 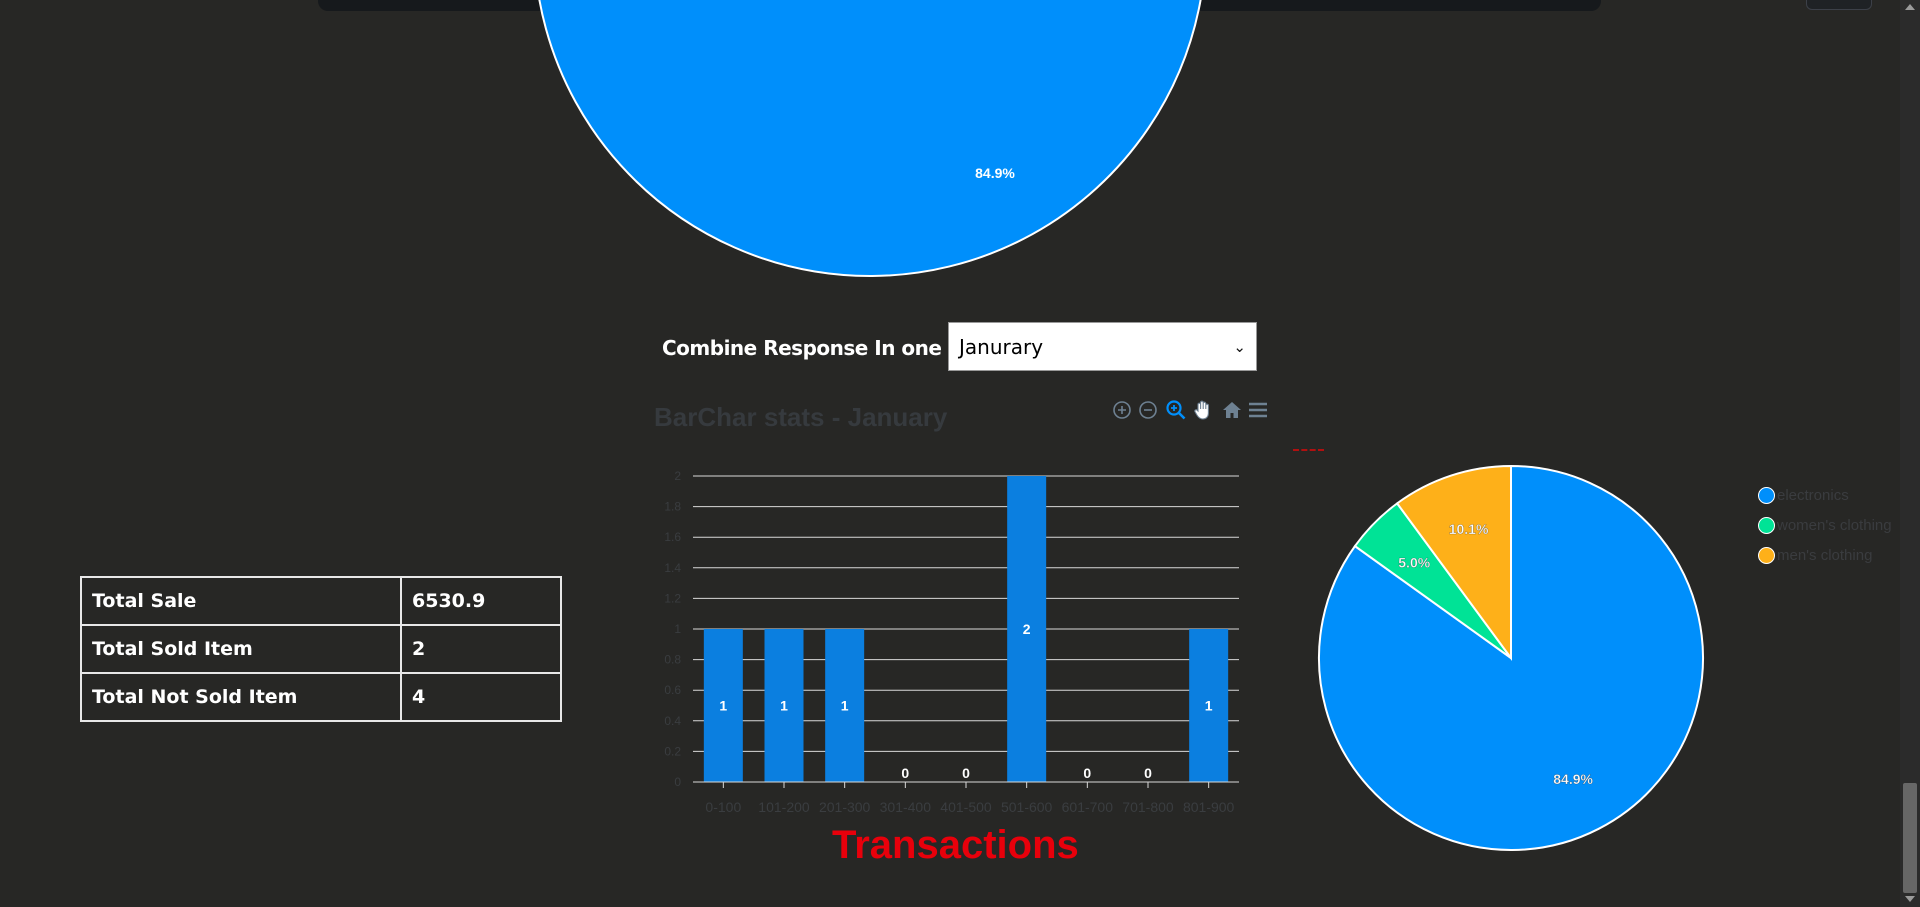 I want to click on table-row: Total Sold Item 2, so click(x=321, y=649).